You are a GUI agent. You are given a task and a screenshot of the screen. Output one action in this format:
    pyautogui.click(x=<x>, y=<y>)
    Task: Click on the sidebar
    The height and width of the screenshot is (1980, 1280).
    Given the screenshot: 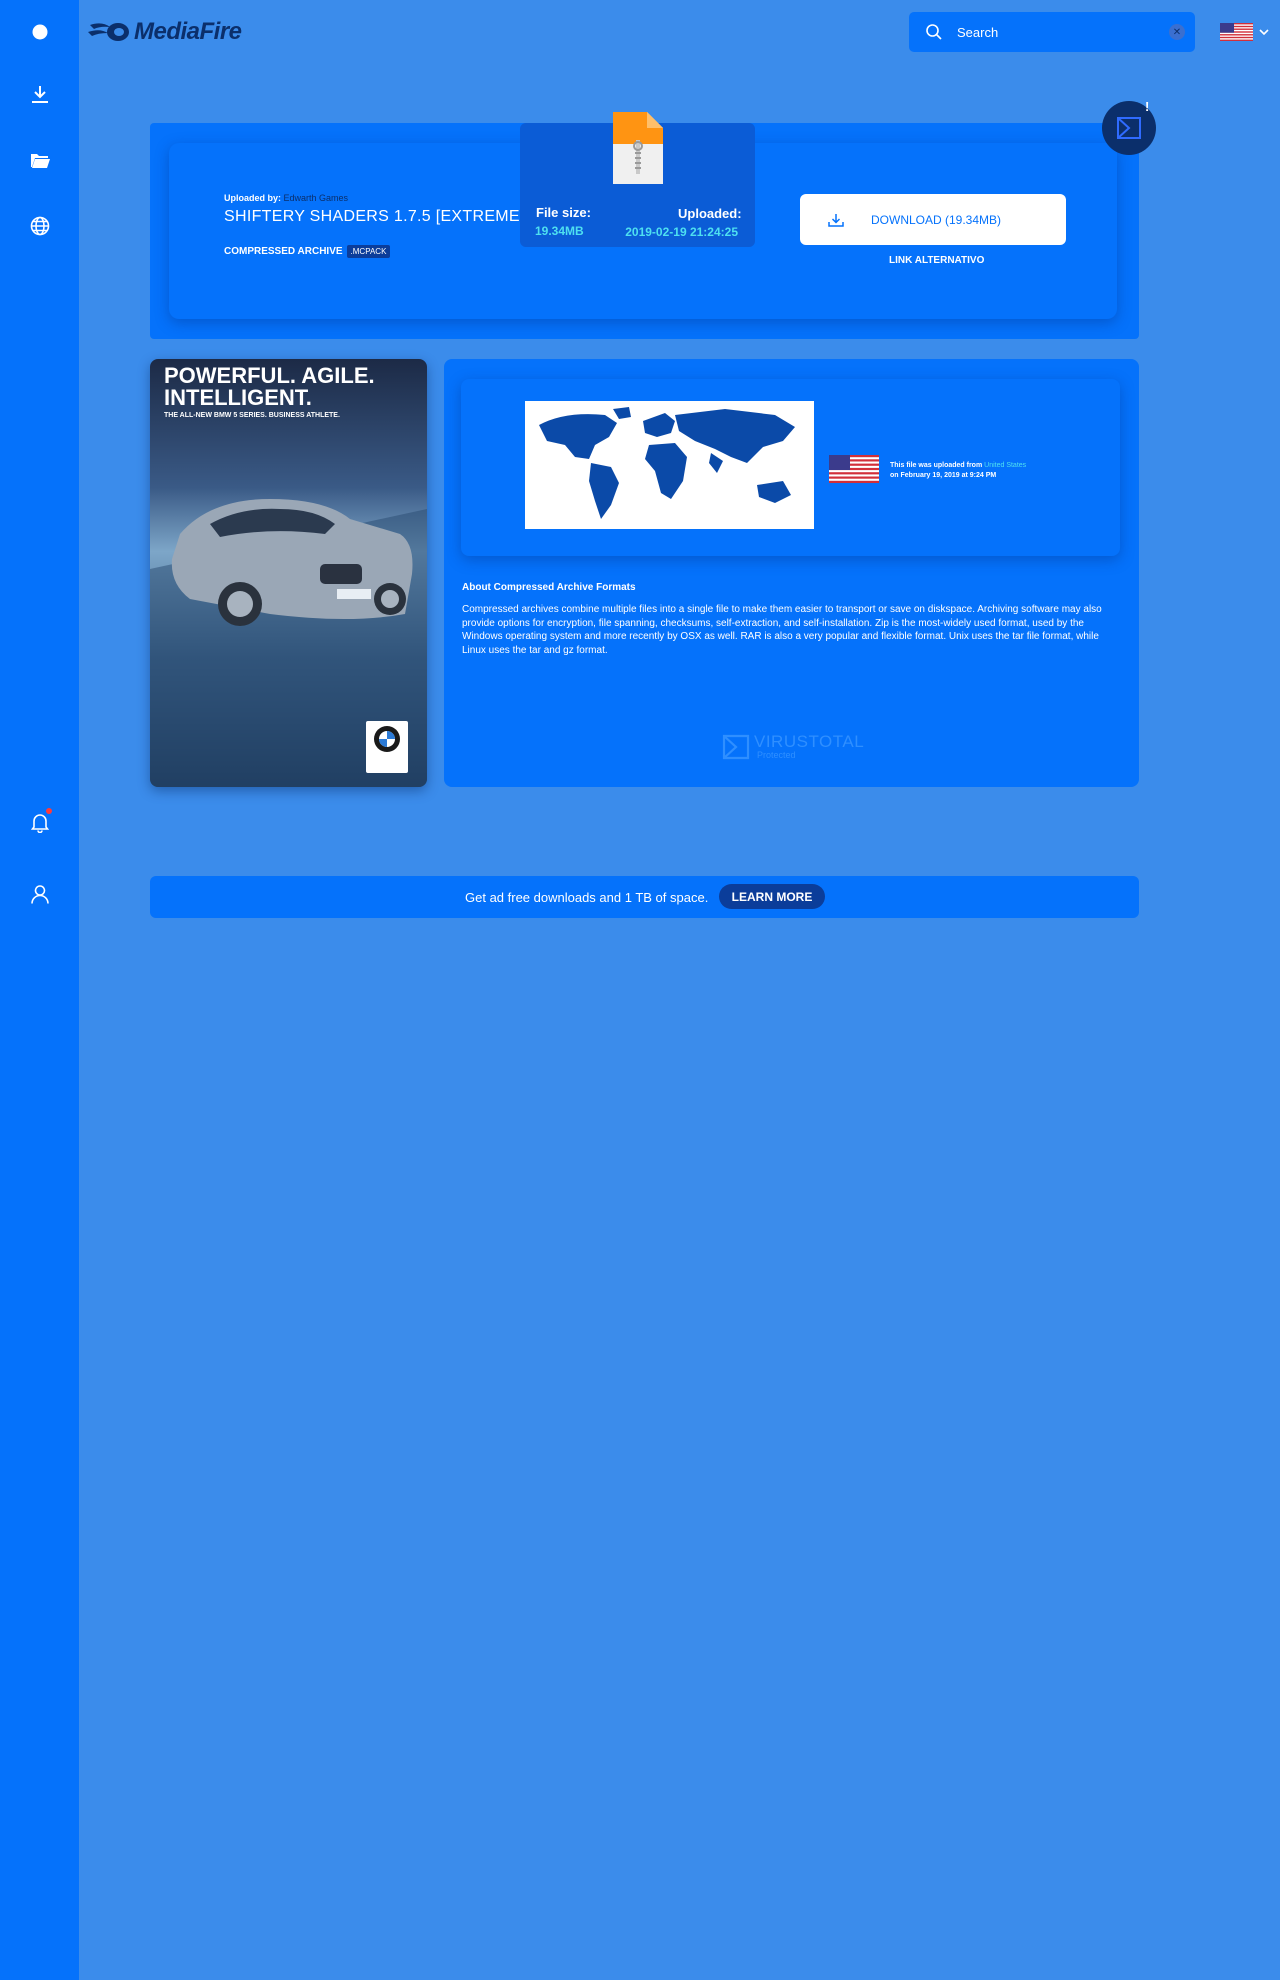 What is the action you would take?
    pyautogui.click(x=39, y=990)
    